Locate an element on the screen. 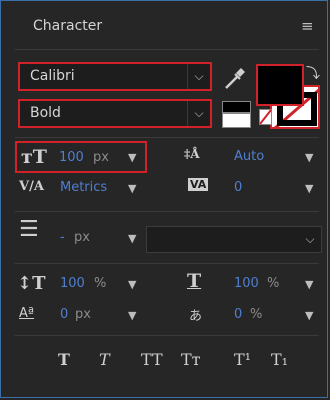 This screenshot has width=330, height=400. horizontal-scale-value: 100 is located at coordinates (246, 283).